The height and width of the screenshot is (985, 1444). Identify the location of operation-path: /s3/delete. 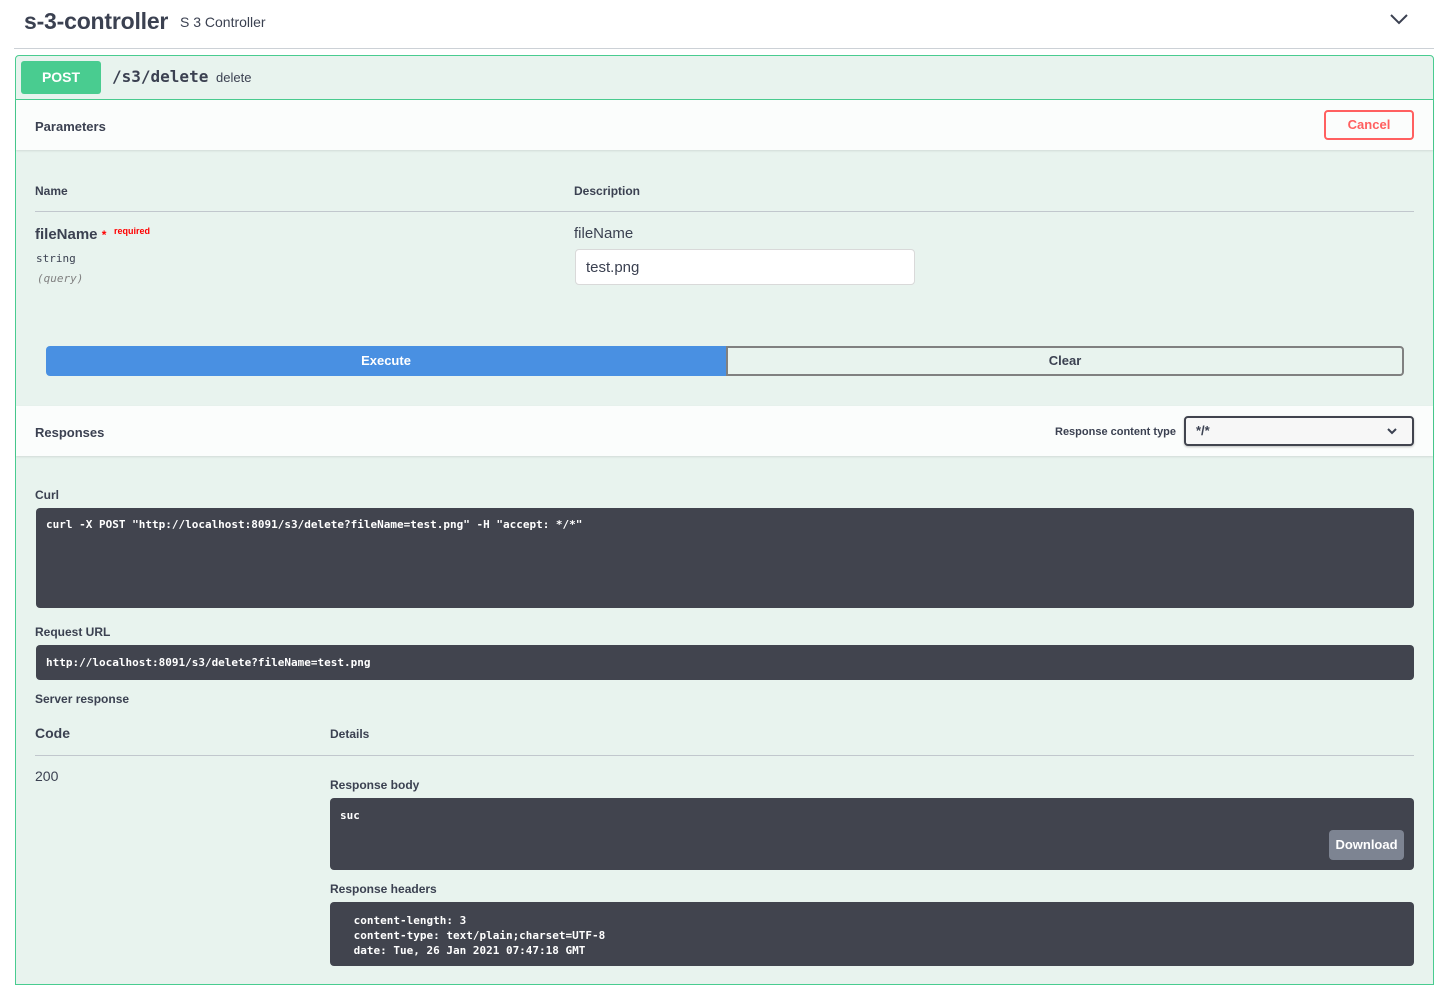
(160, 76).